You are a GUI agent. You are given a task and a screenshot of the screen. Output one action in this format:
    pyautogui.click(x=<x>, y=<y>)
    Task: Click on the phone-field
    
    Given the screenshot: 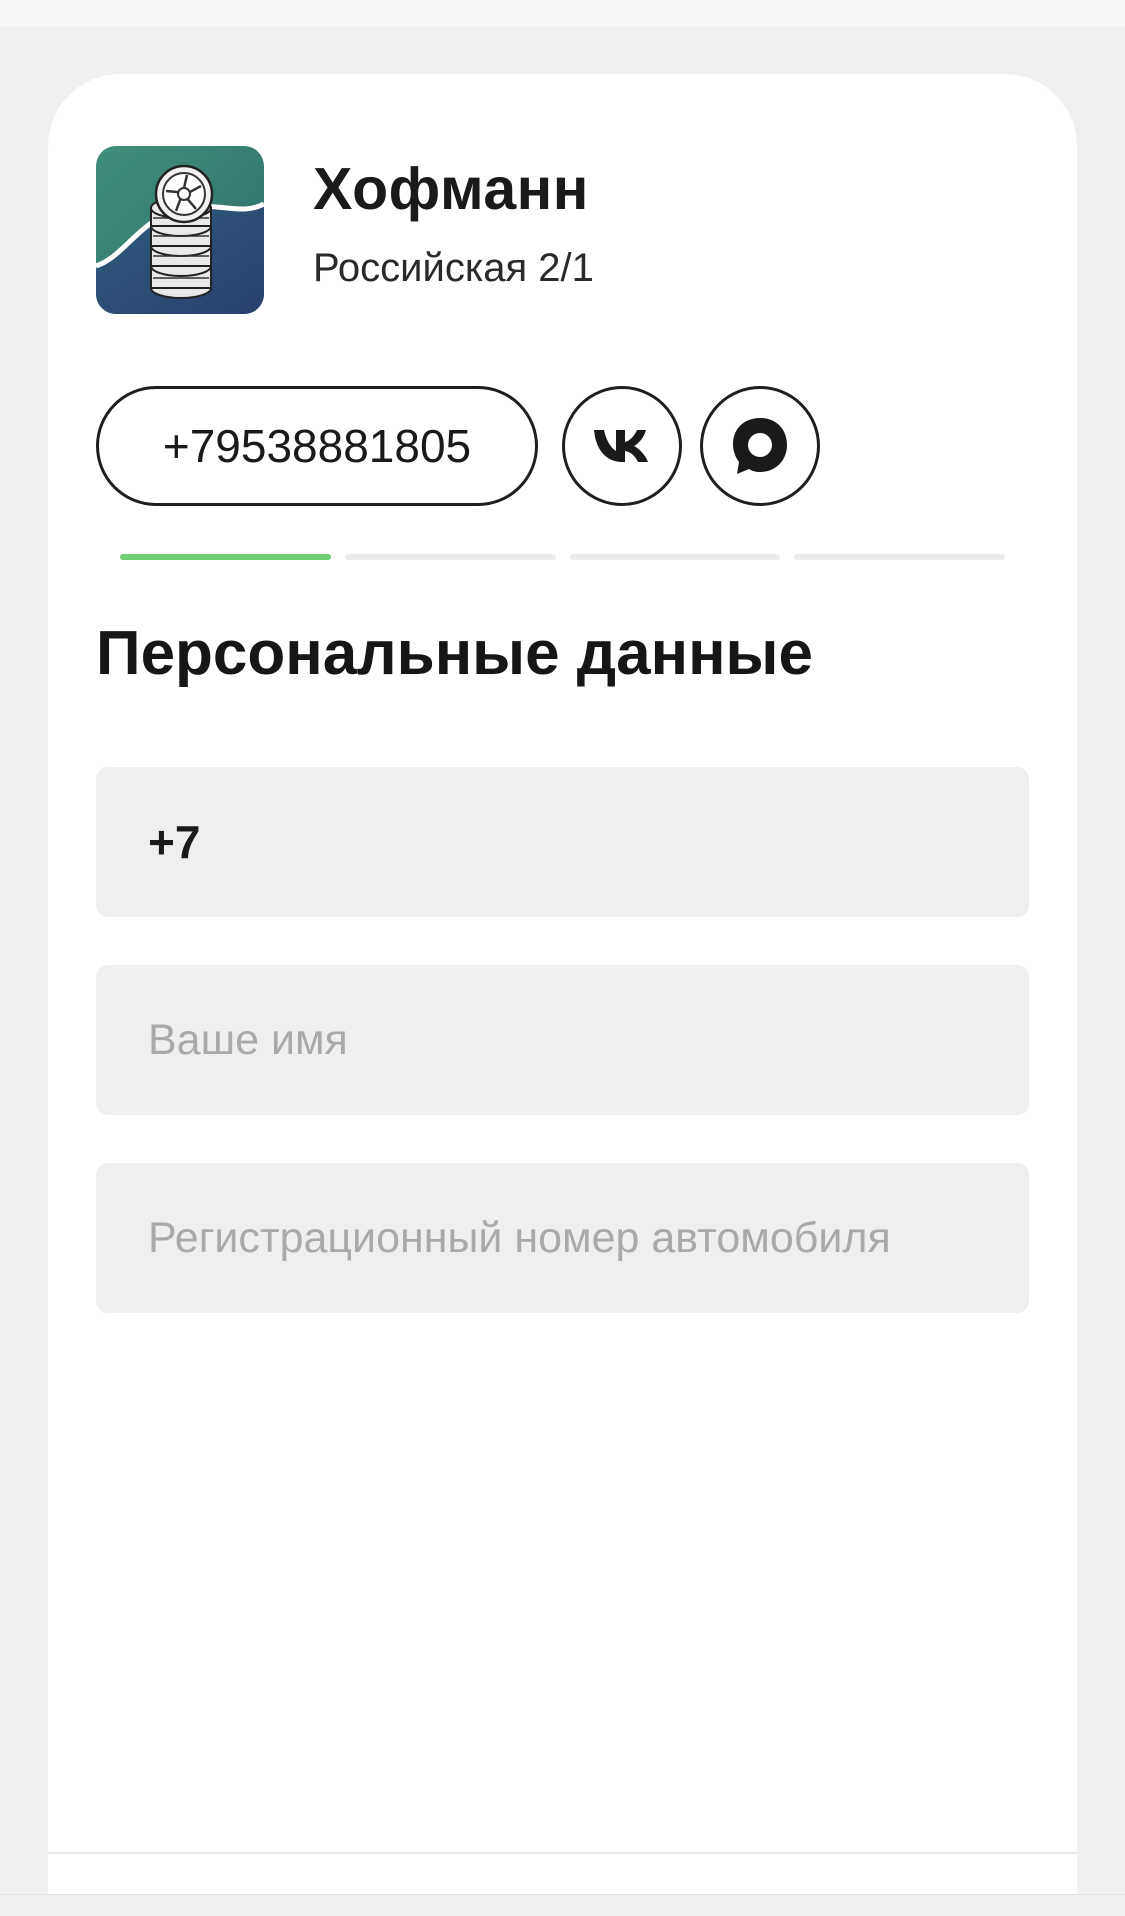 What is the action you would take?
    pyautogui.click(x=562, y=842)
    